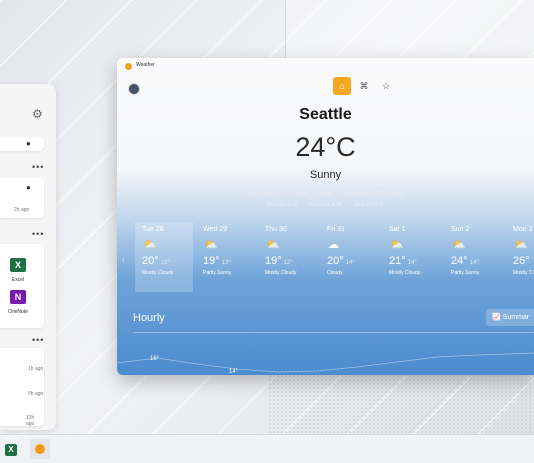 This screenshot has width=534, height=463. What do you see at coordinates (386, 86) in the screenshot?
I see `favorites-icon: ☆` at bounding box center [386, 86].